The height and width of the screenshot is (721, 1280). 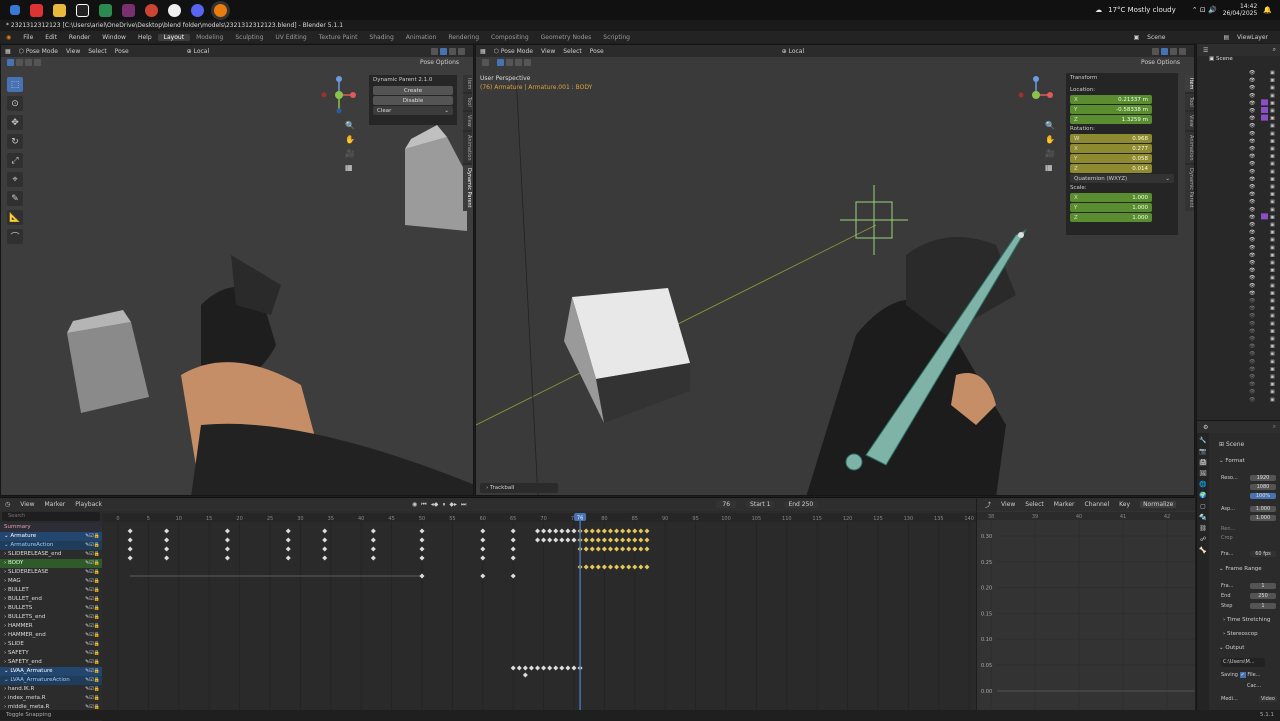 I want to click on pose-options-button: Pose Options, so click(x=439, y=62).